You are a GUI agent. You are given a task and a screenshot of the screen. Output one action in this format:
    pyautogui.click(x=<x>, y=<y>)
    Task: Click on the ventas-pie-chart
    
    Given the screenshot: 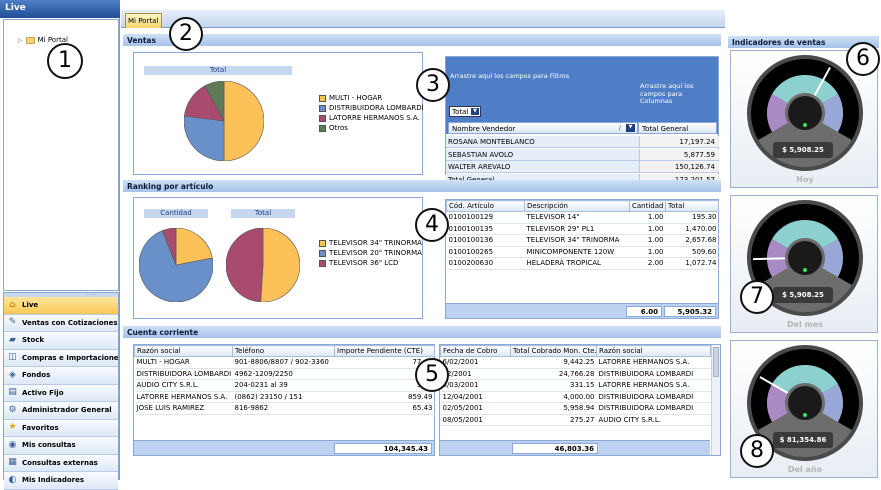 What is the action you would take?
    pyautogui.click(x=224, y=121)
    